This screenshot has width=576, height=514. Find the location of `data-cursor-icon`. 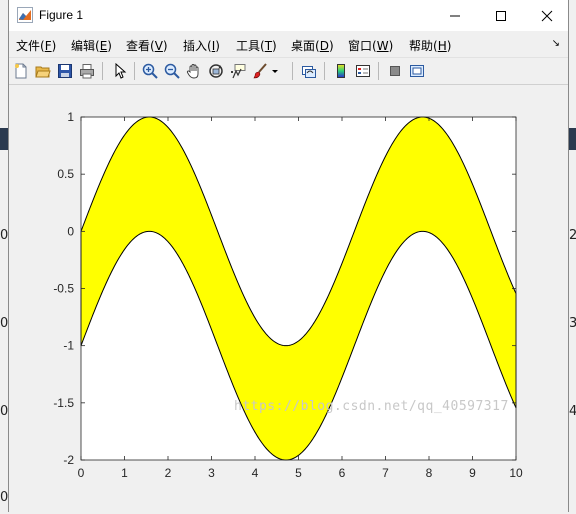

data-cursor-icon is located at coordinates (238, 71).